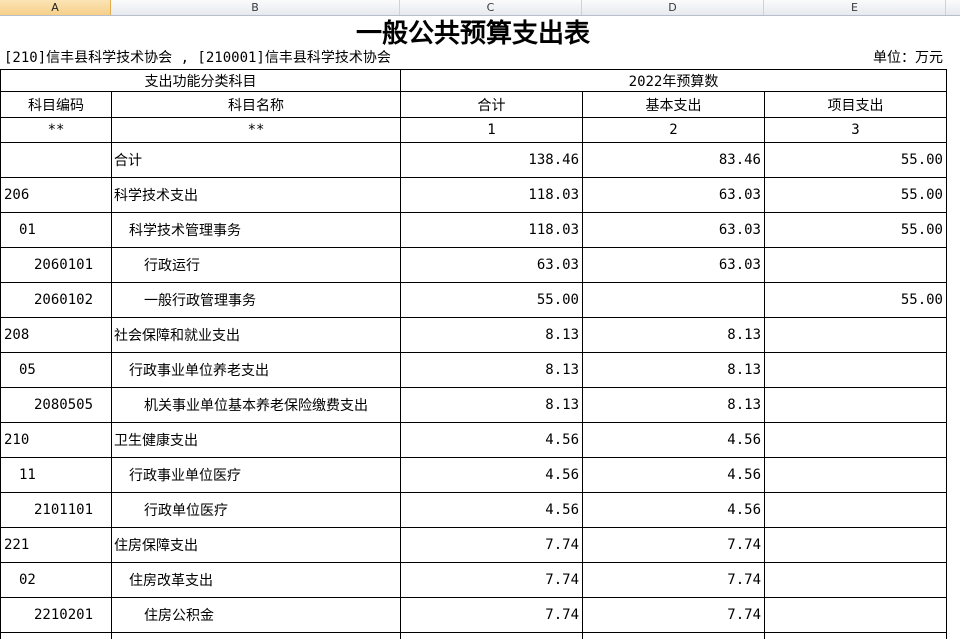 Image resolution: width=960 pixels, height=639 pixels. I want to click on header-subject-name: 科目名称, so click(256, 104).